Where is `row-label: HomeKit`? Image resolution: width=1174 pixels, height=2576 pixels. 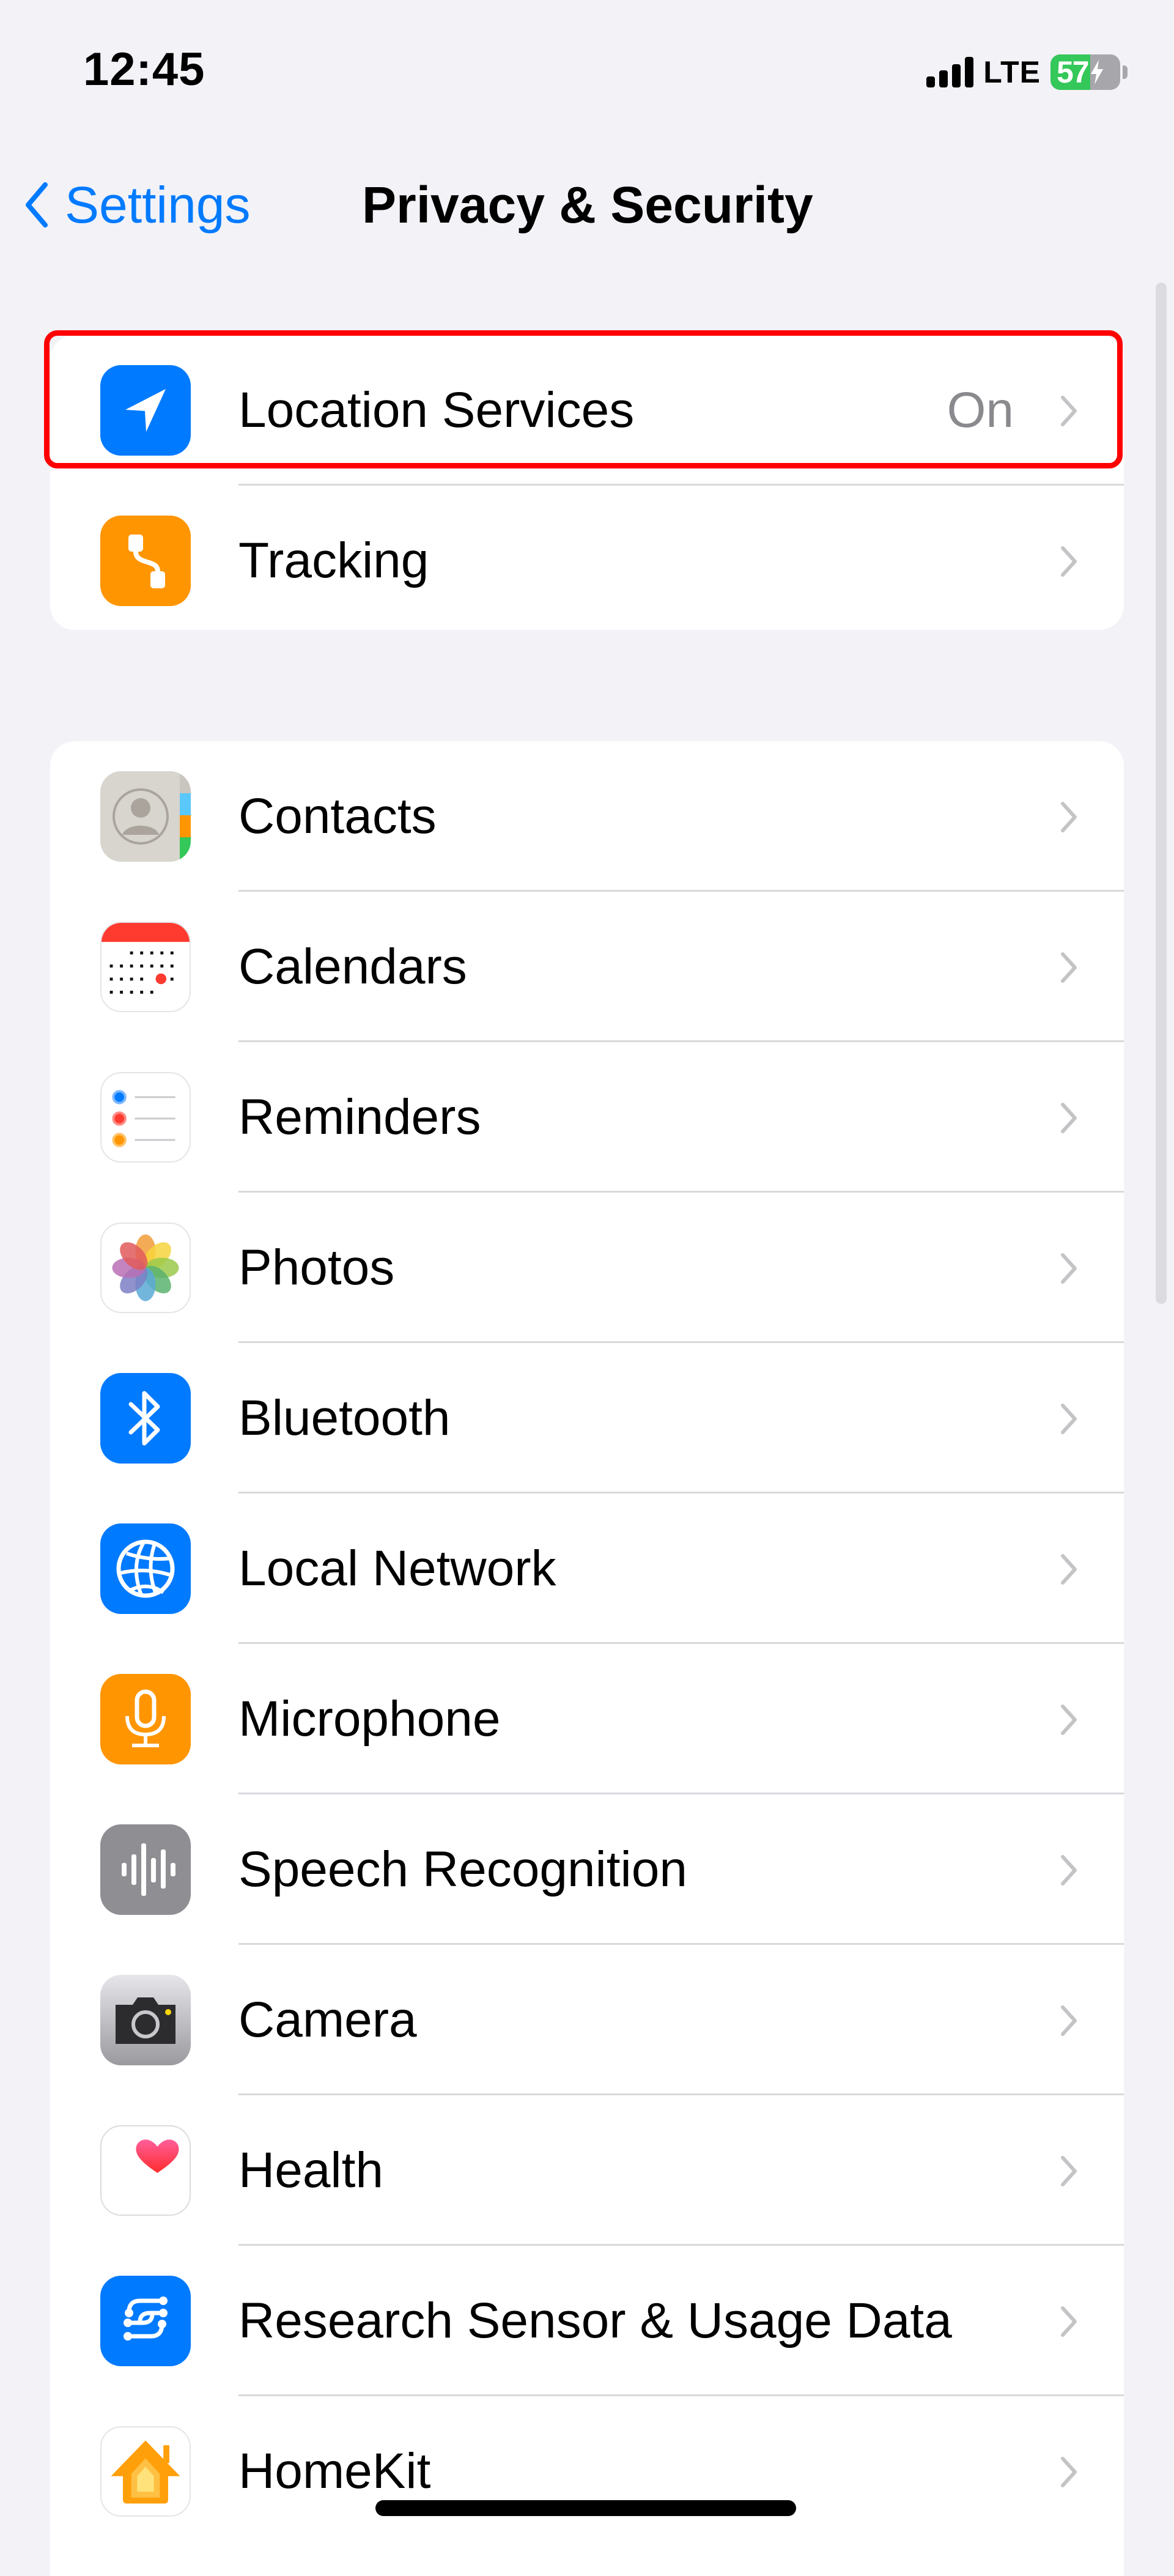
row-label: HomeKit is located at coordinates (334, 2471).